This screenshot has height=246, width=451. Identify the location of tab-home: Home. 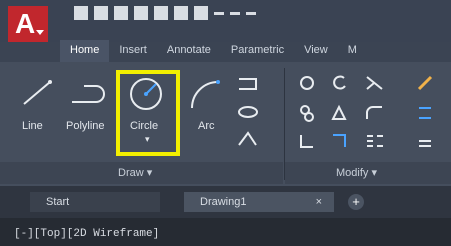
(85, 51).